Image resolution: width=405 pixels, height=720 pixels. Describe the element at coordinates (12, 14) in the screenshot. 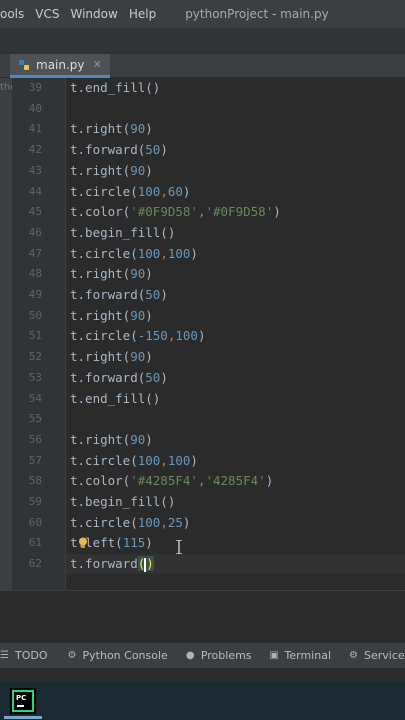

I see `menu-item-tools: ools` at that location.